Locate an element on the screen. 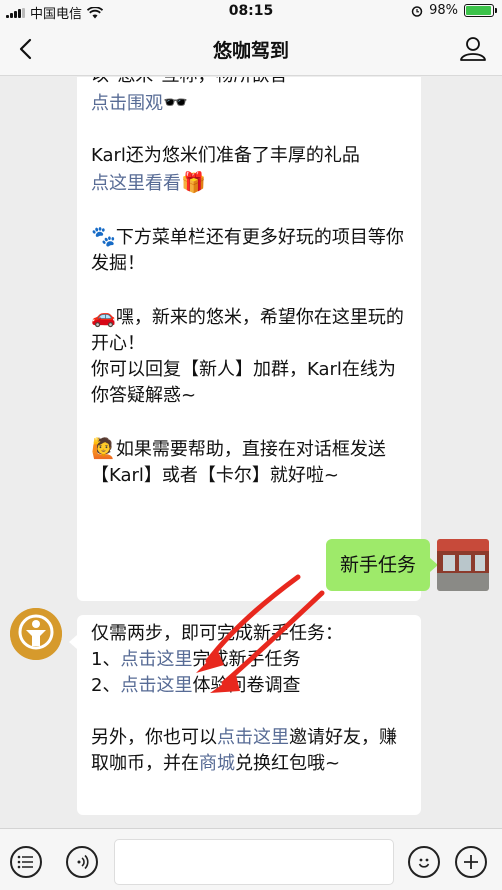 This screenshot has width=502, height=890. sent-message-bubble: 新手任务 is located at coordinates (382, 565).